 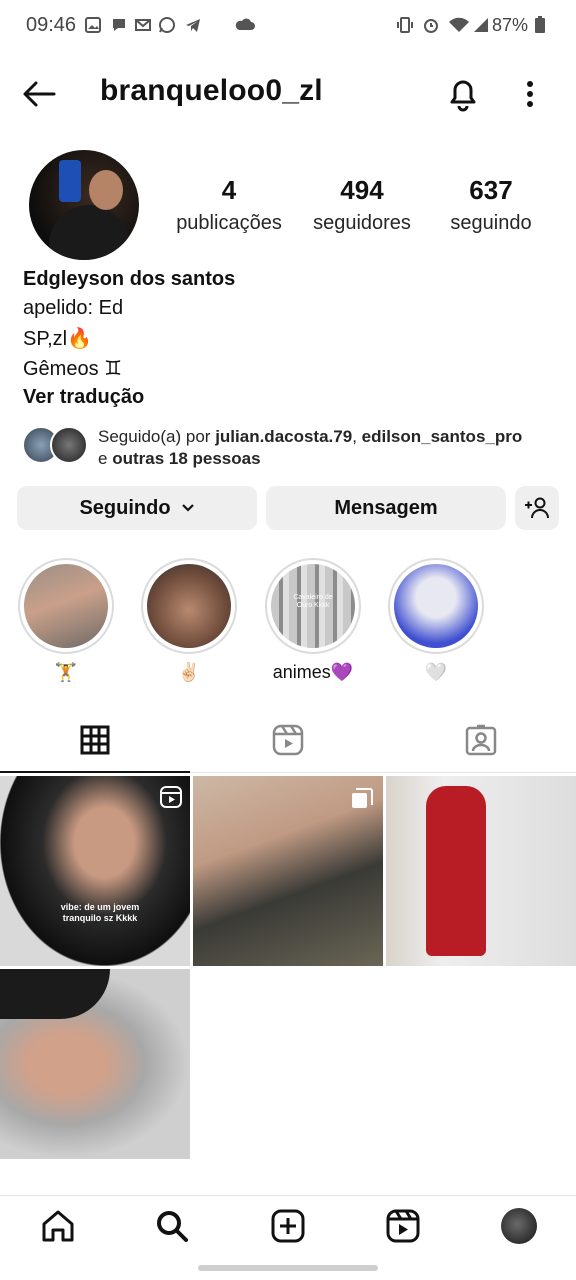 What do you see at coordinates (83, 397) in the screenshot?
I see `see-translation-link: Ver tradução` at bounding box center [83, 397].